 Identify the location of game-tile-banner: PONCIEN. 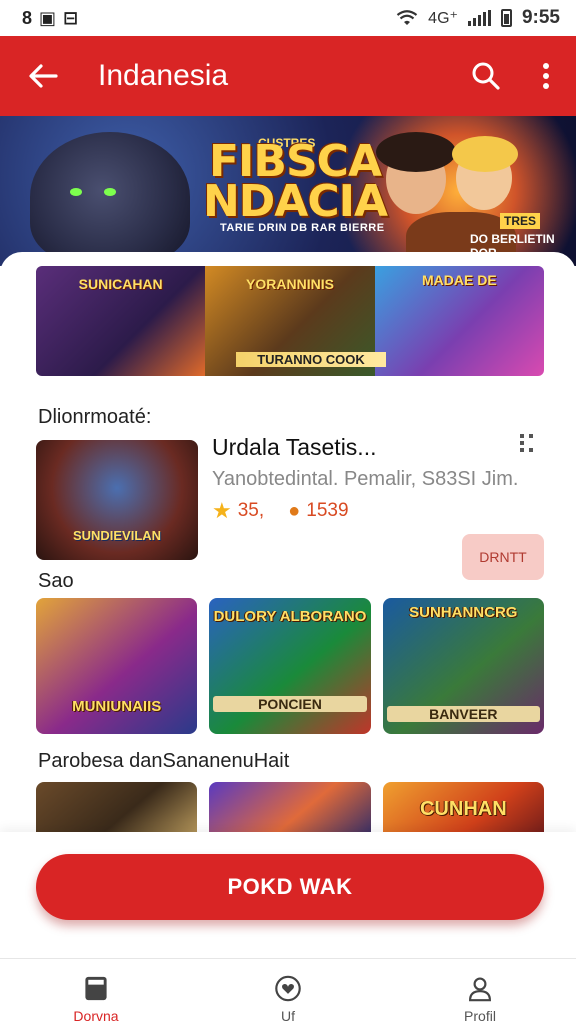
(290, 704).